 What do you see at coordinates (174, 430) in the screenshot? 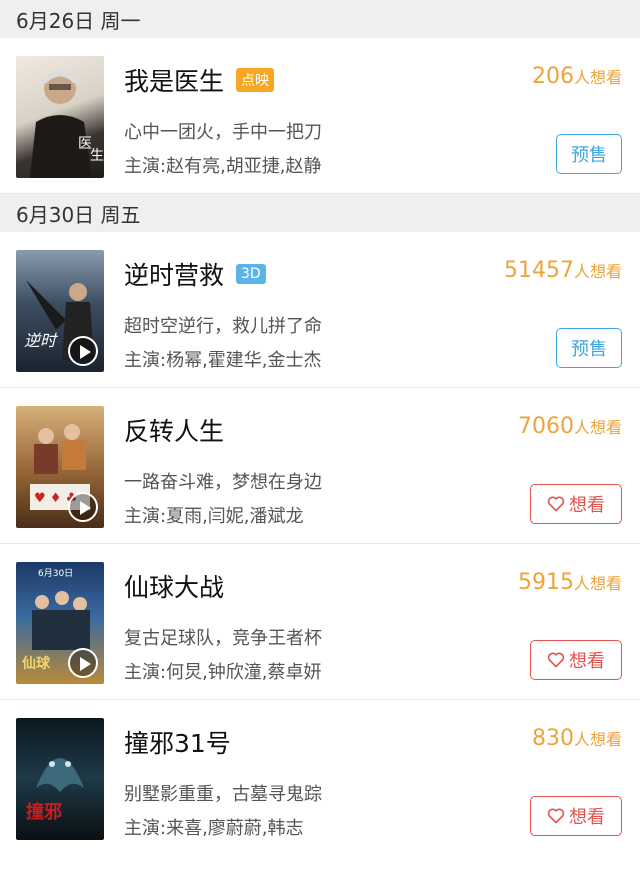
I see `movie-title: 反转人生` at bounding box center [174, 430].